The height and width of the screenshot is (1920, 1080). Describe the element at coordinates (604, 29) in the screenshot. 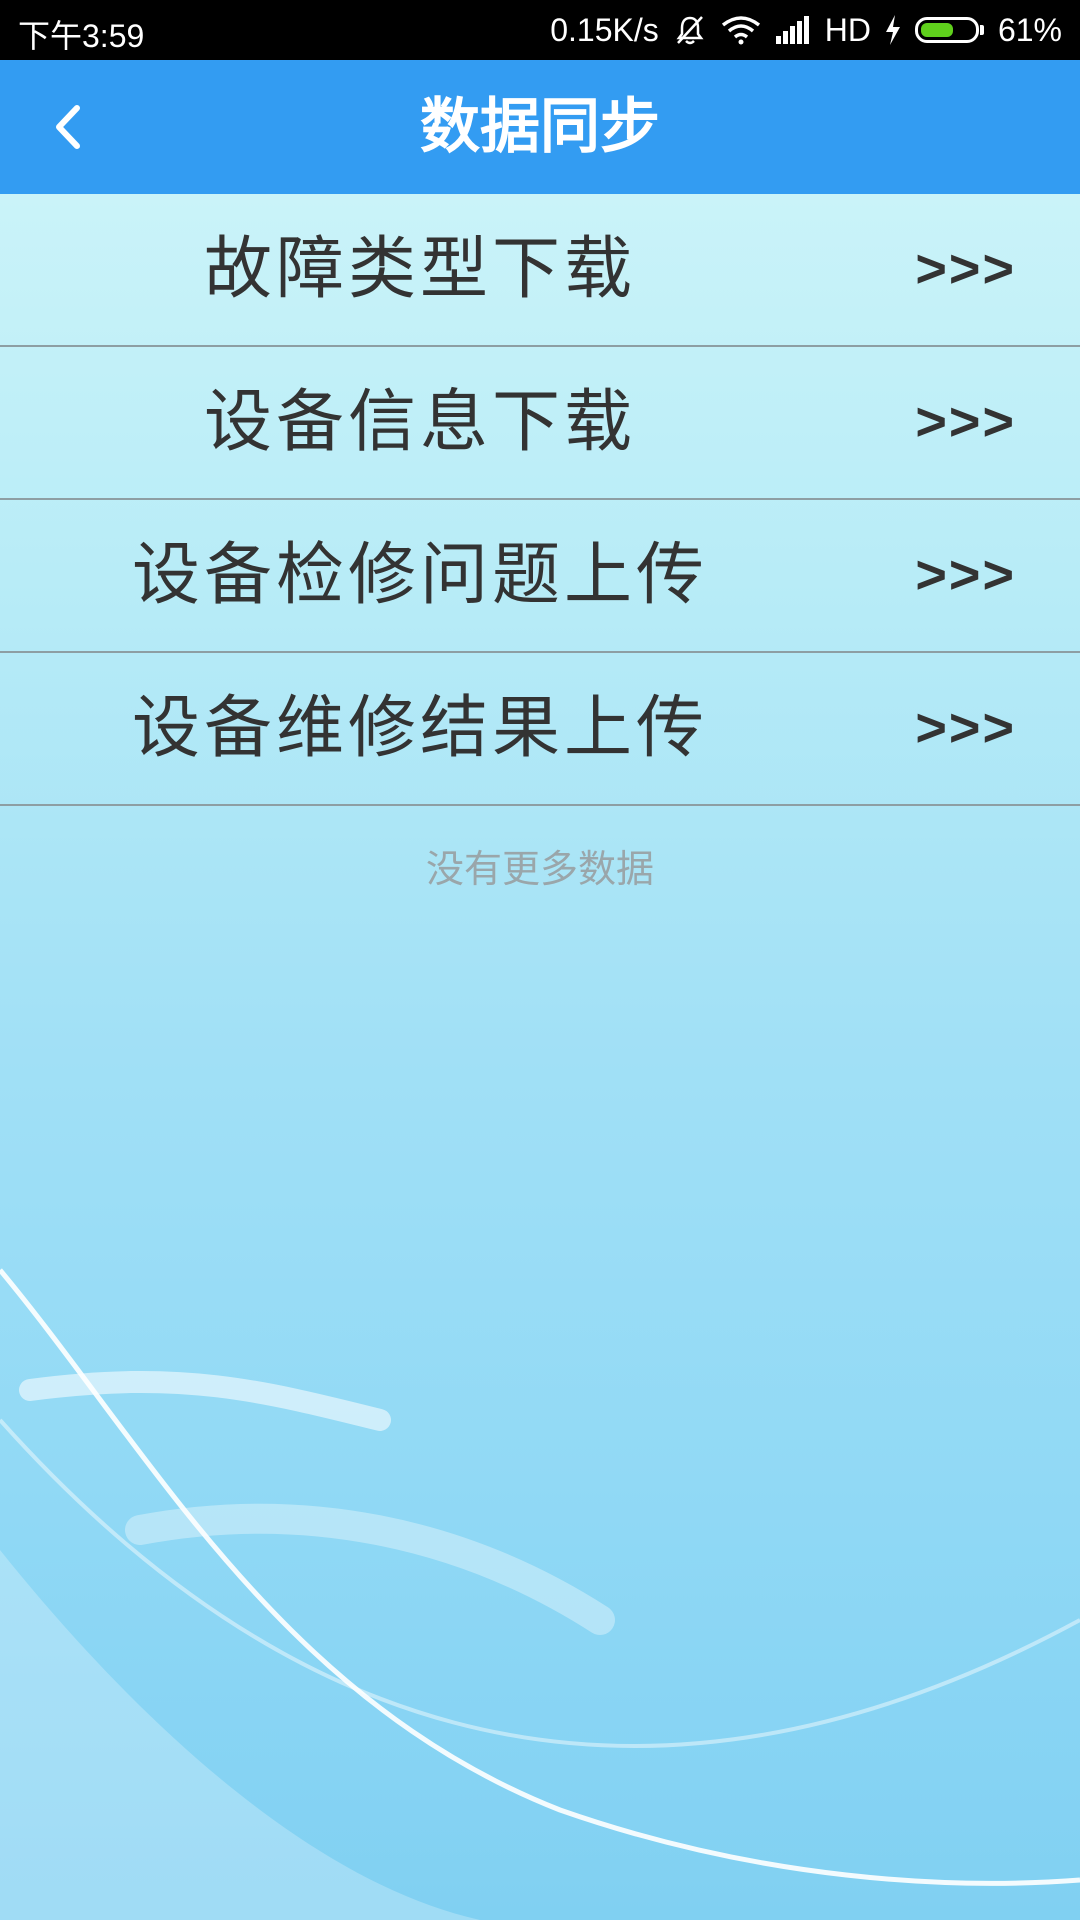

I see `net-speed: 0.15K/s` at that location.